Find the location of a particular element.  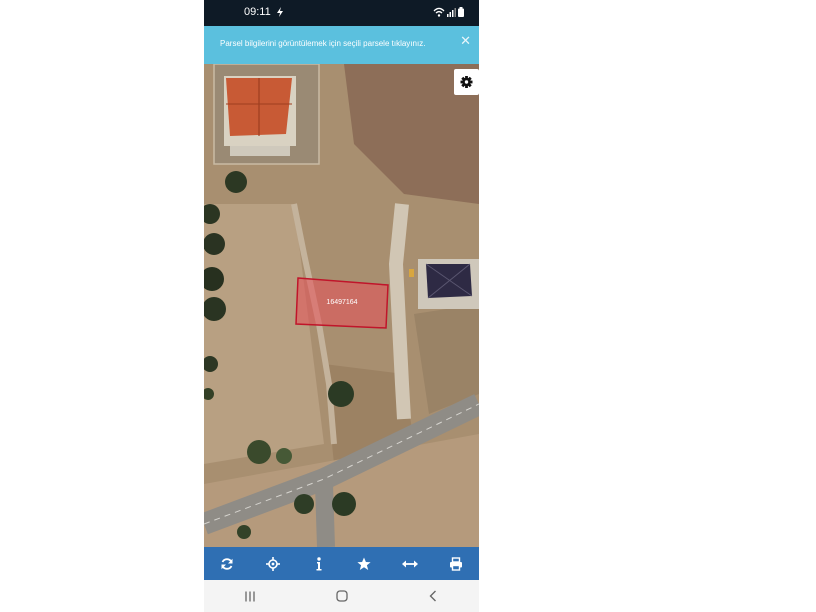

banner-close-button: ✕ is located at coordinates (465, 41).